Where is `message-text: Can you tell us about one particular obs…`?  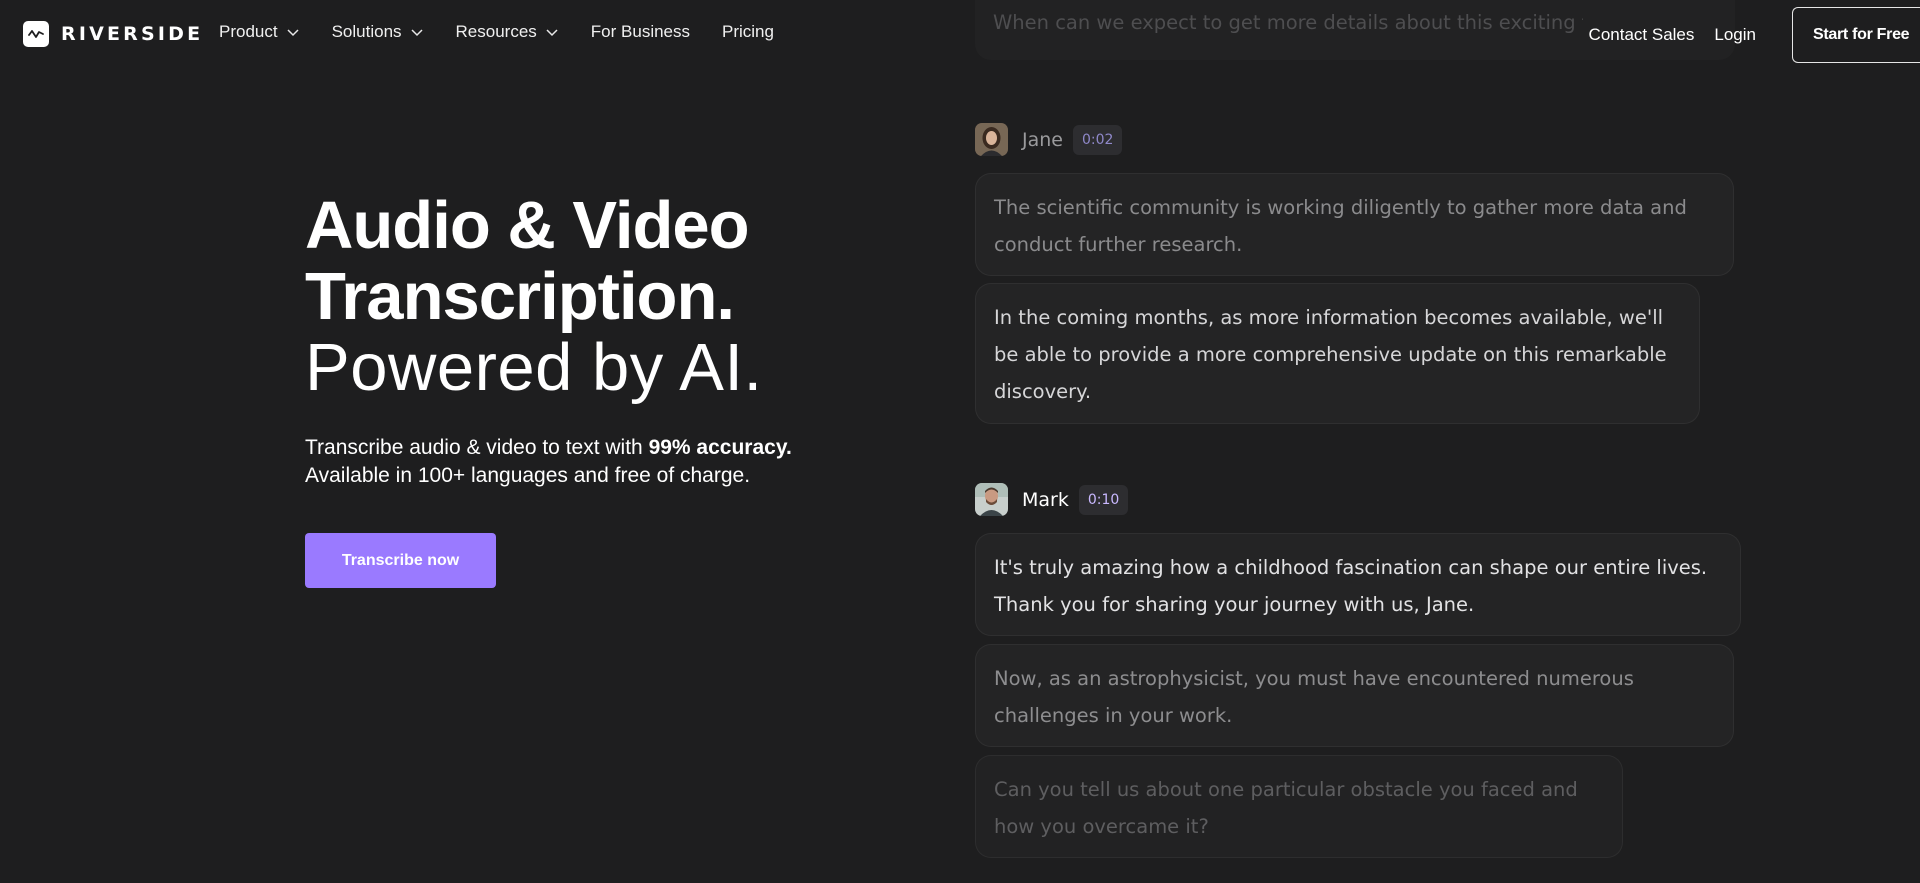
message-text: Can you tell us about one particular obs… is located at coordinates (1286, 808).